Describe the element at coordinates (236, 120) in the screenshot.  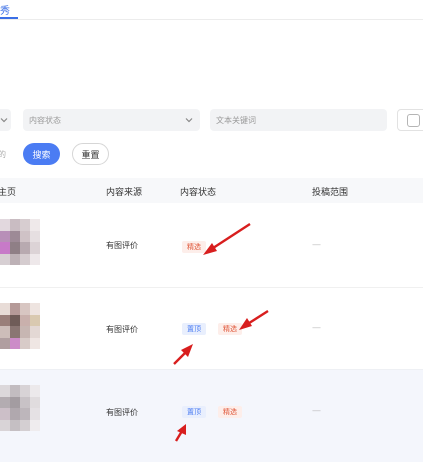
I see `keyword-placeholder: 文本关键词` at that location.